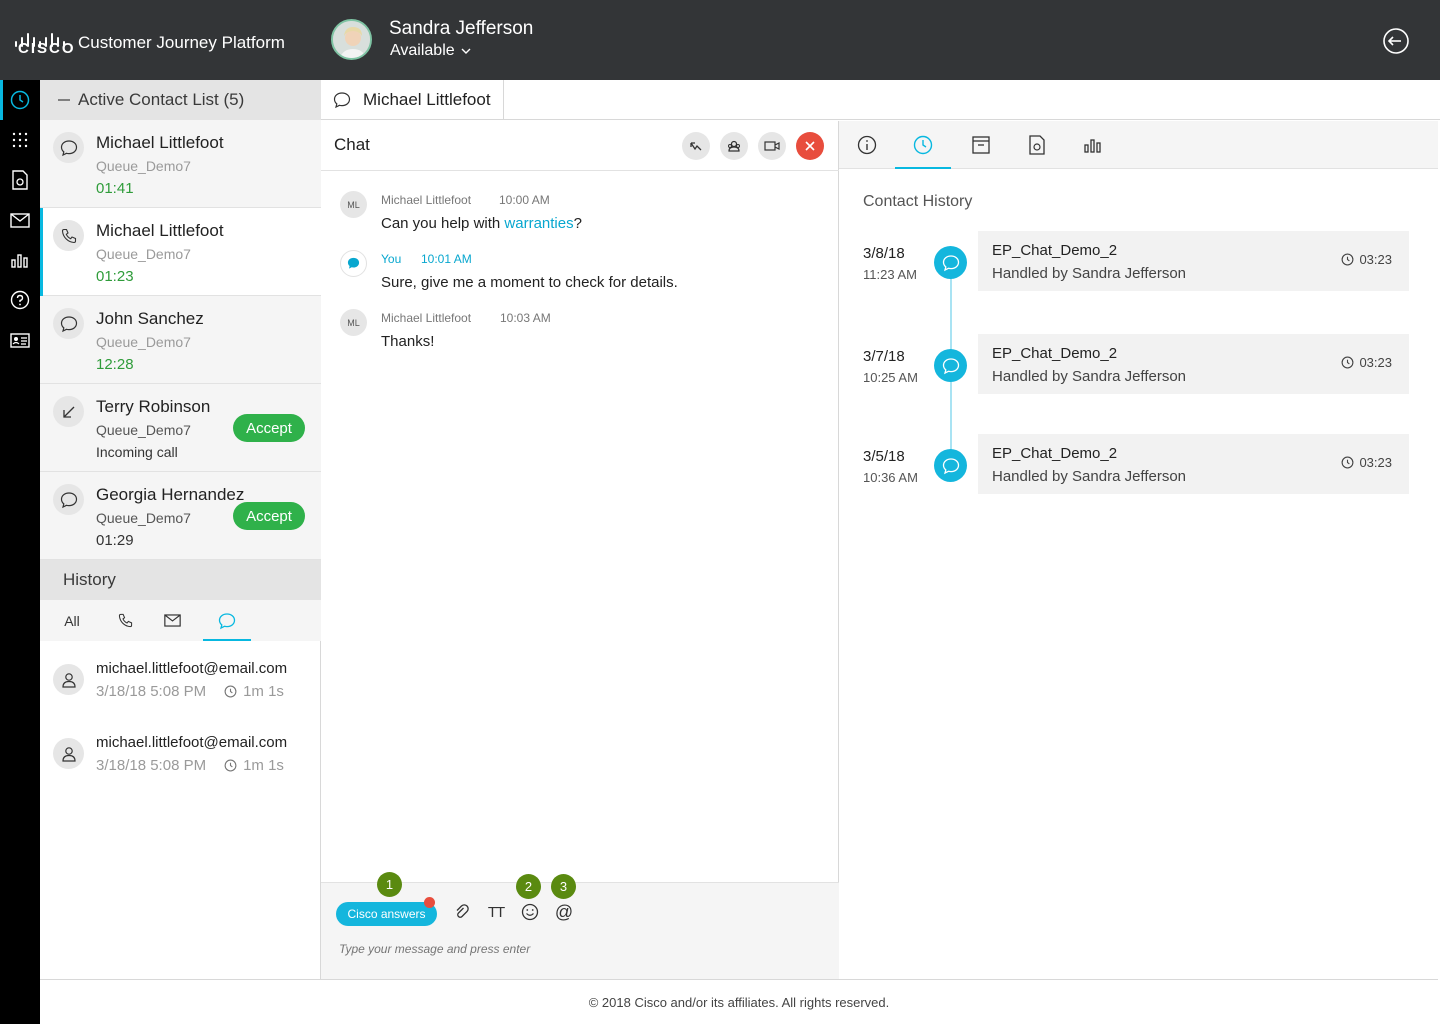  What do you see at coordinates (180, 100) in the screenshot?
I see `active-contact-list-header: Active Contact List (5)` at bounding box center [180, 100].